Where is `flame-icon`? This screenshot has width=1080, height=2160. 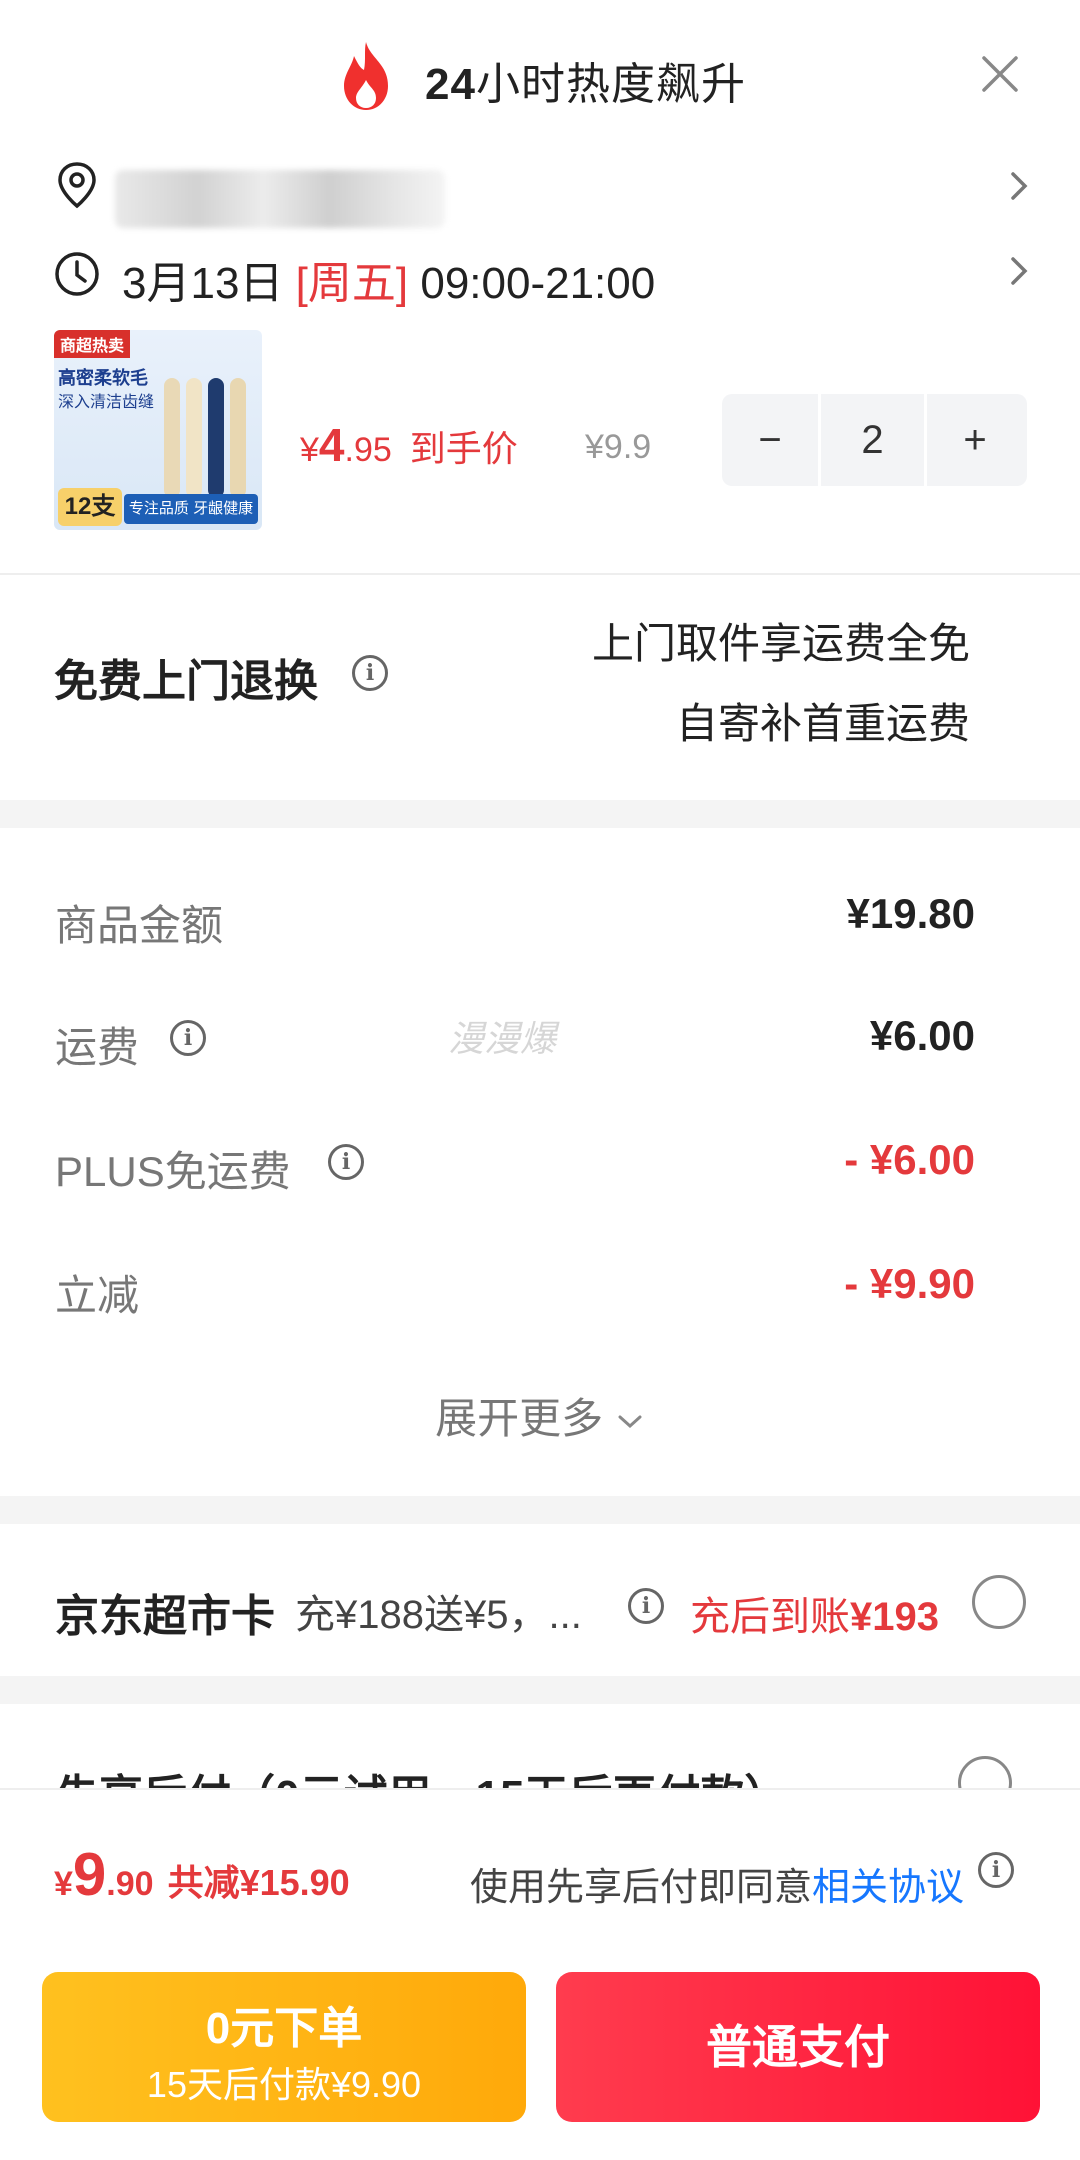
flame-icon is located at coordinates (366, 76).